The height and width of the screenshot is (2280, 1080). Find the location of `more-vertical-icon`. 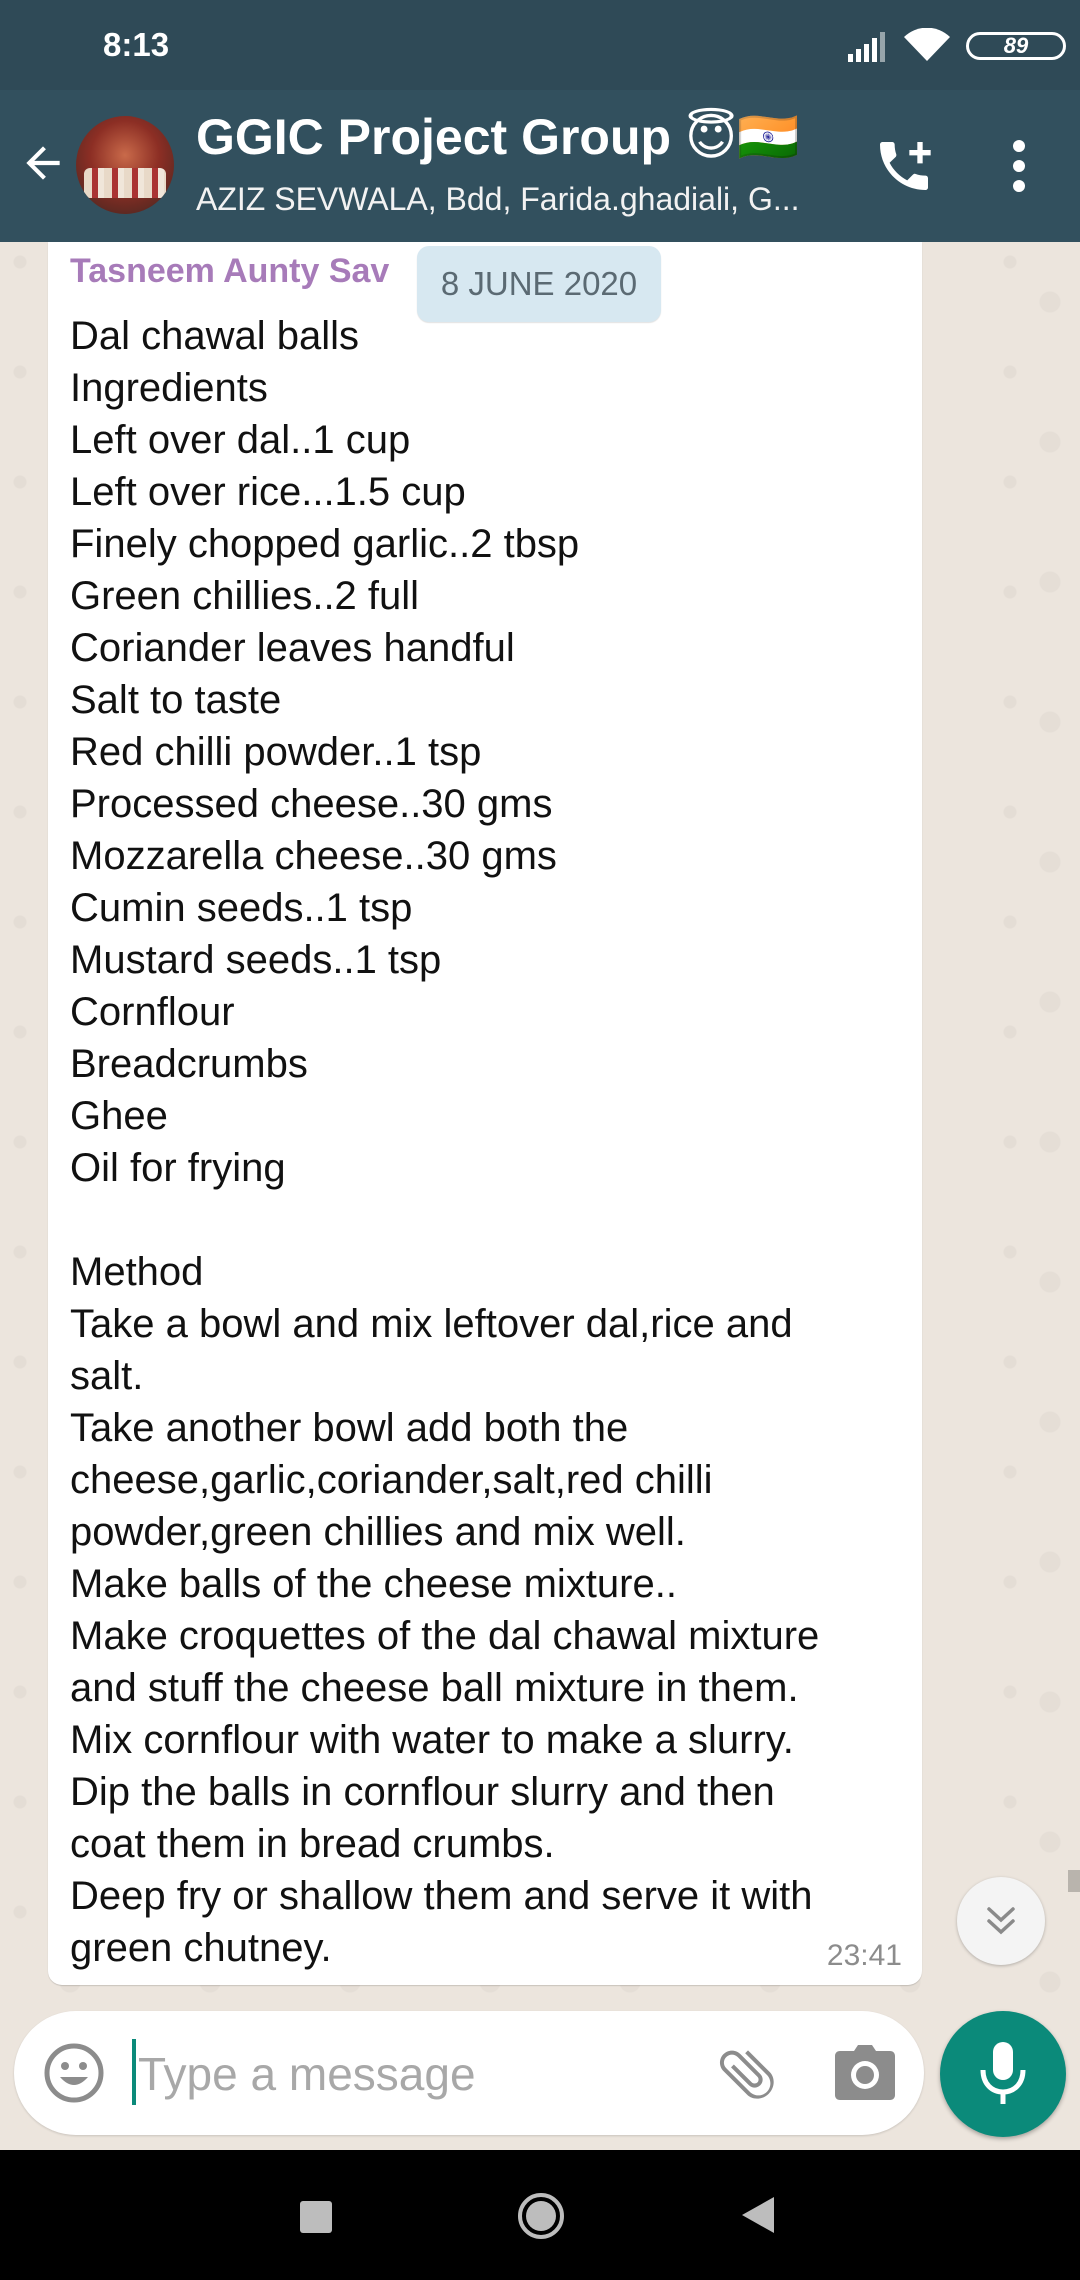

more-vertical-icon is located at coordinates (1019, 166).